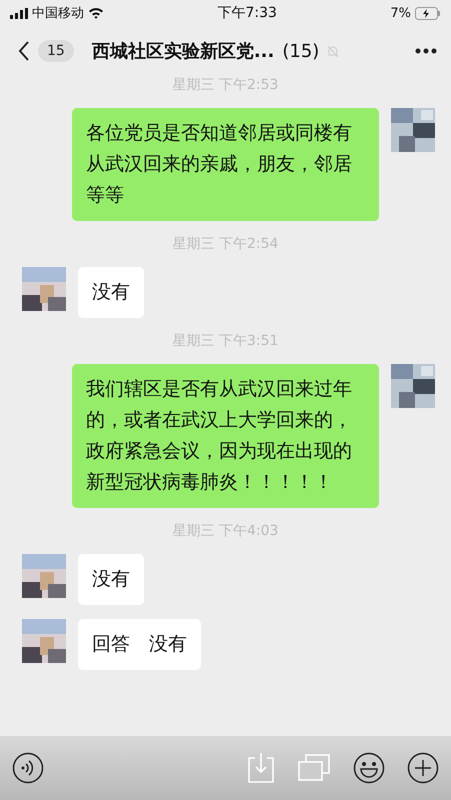 Image resolution: width=451 pixels, height=800 pixels. What do you see at coordinates (427, 13) in the screenshot?
I see `battery-icon` at bounding box center [427, 13].